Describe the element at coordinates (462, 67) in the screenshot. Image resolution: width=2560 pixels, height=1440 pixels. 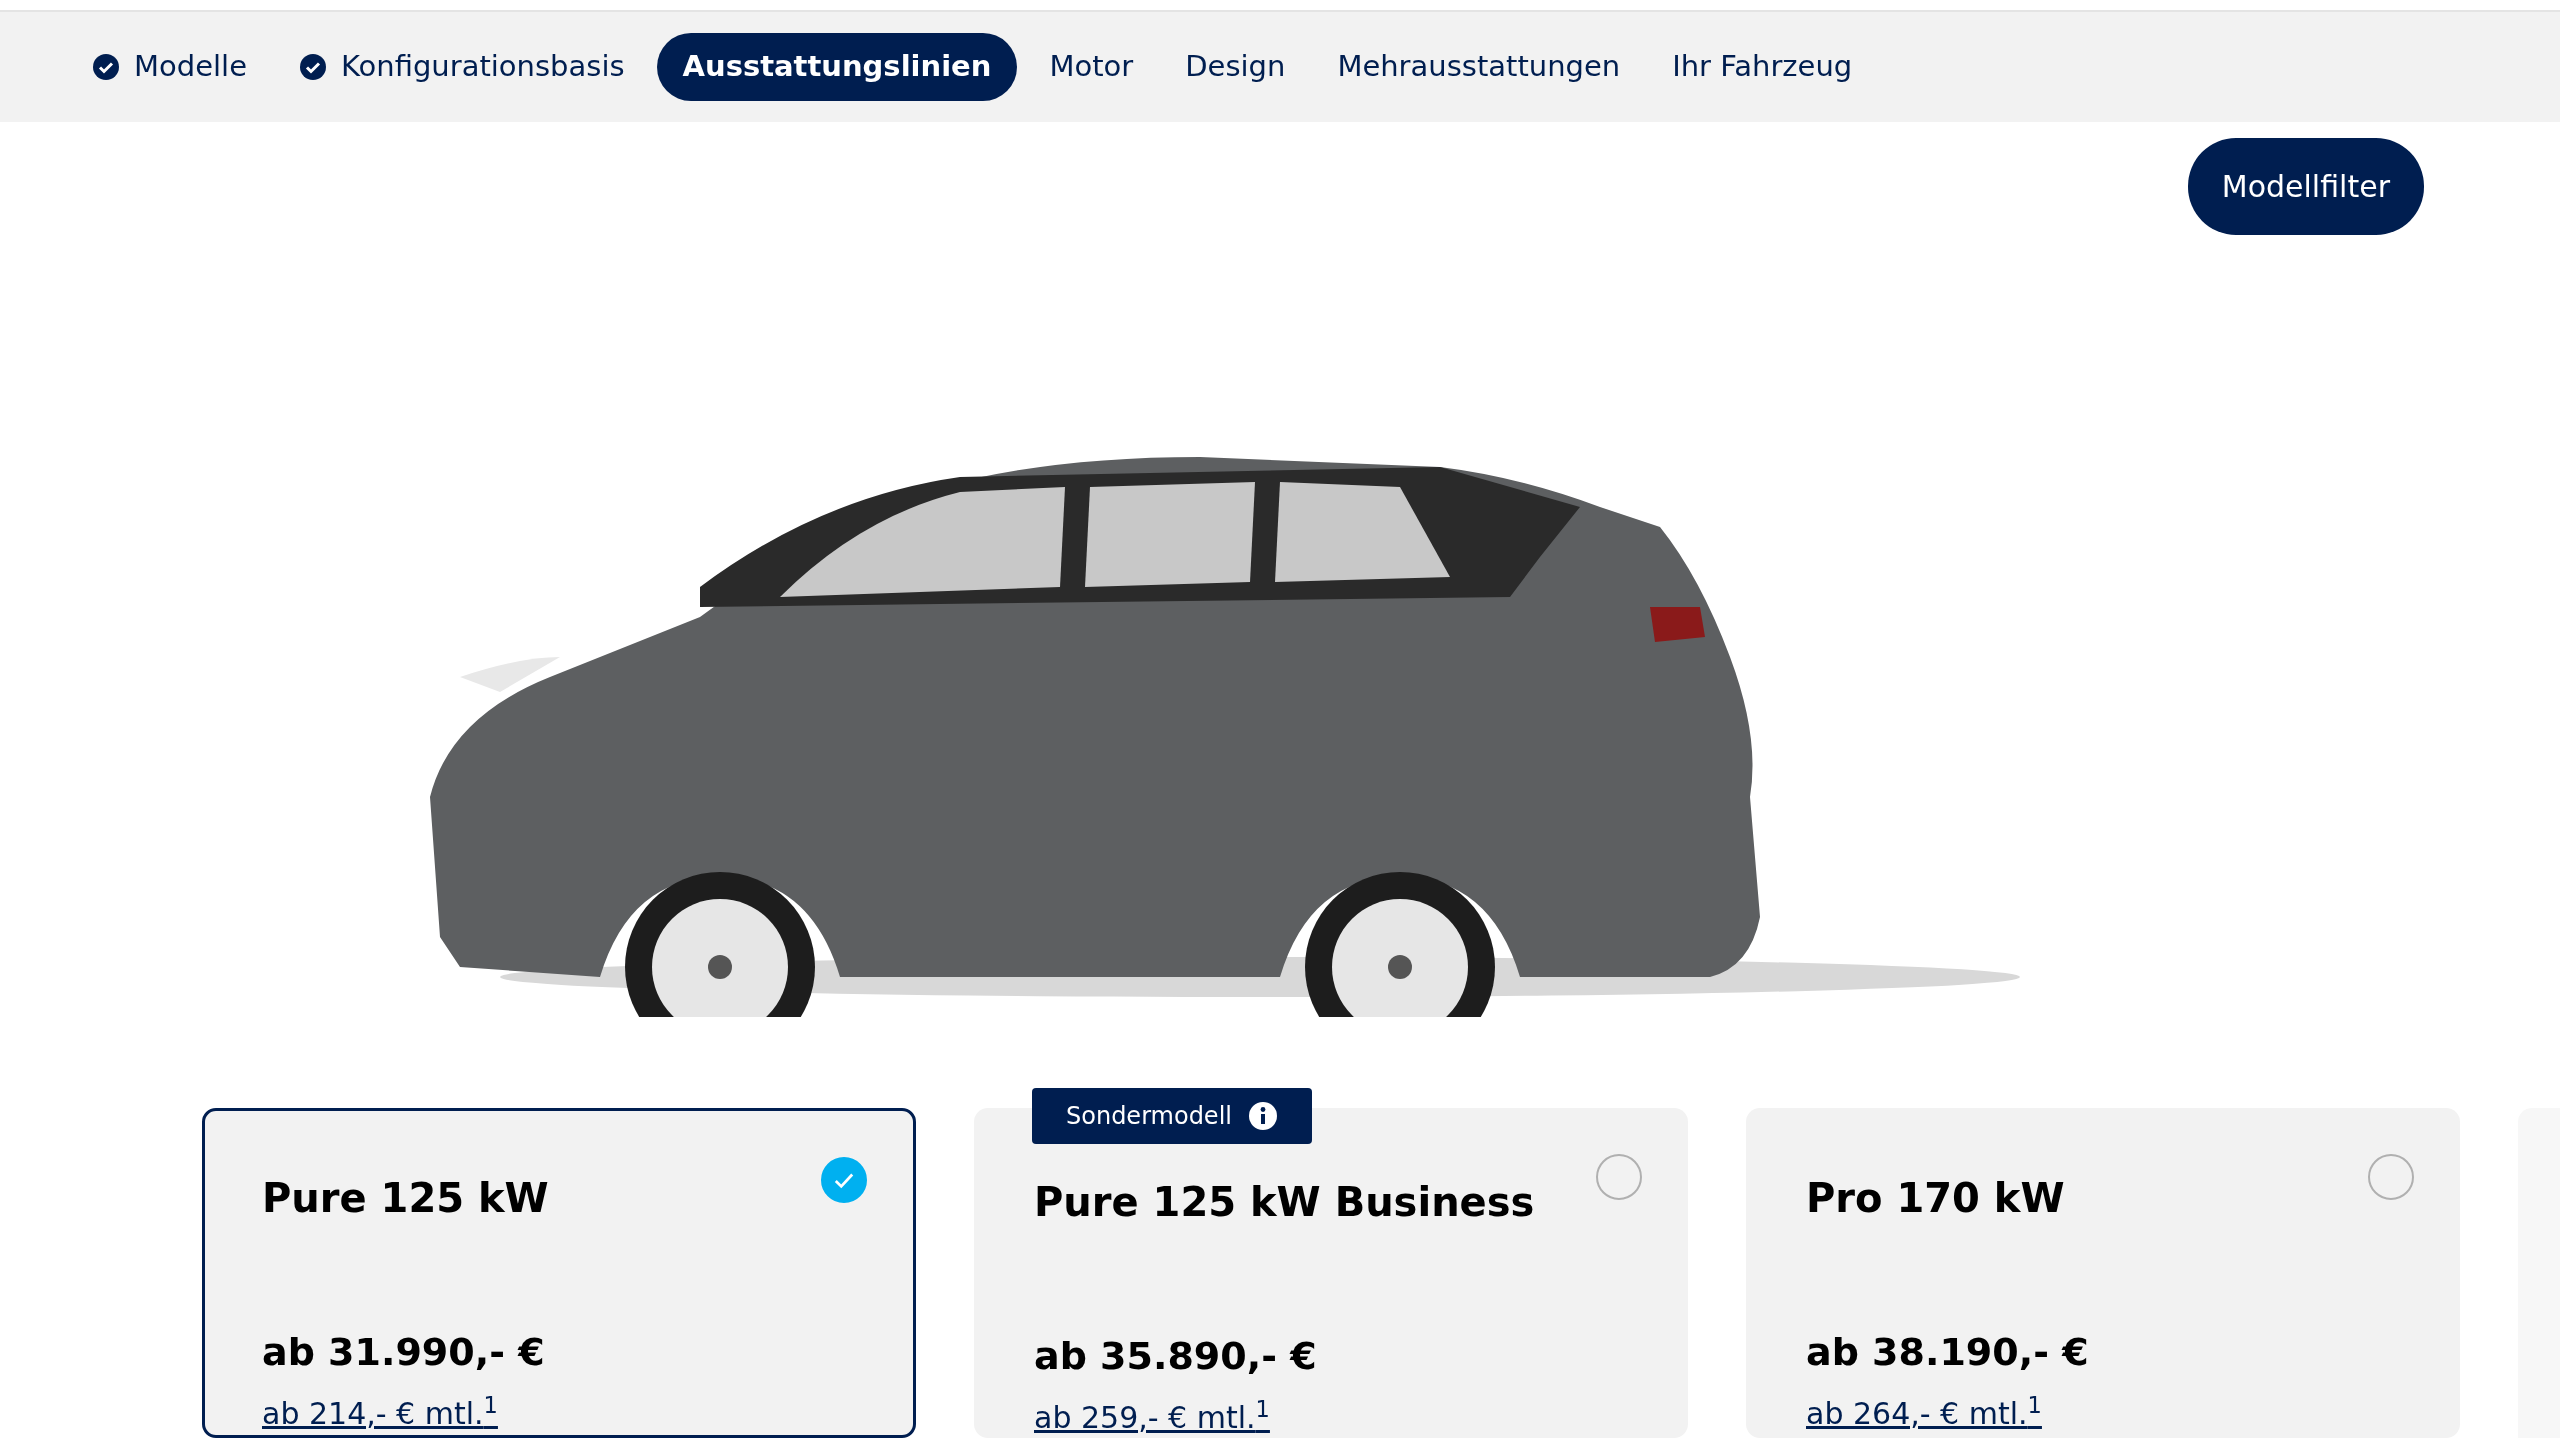
I see `step-tab: Konfigurationsbasis` at that location.